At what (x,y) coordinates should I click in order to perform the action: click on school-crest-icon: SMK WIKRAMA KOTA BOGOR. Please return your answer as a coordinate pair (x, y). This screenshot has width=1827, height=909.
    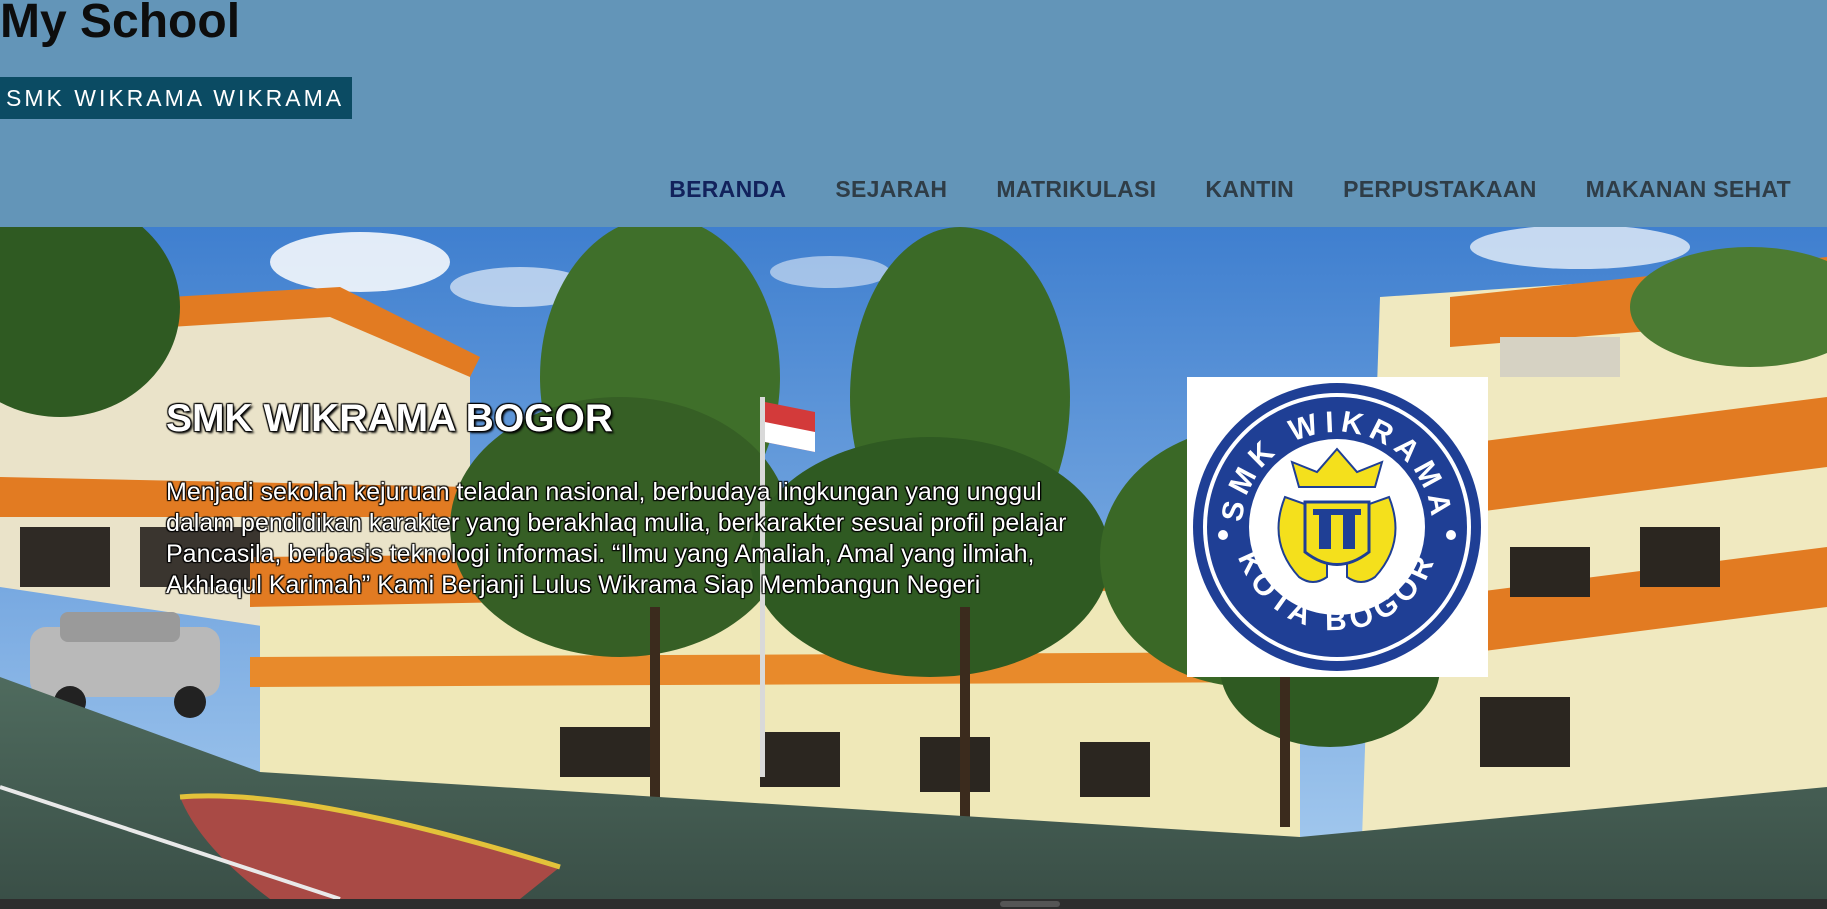
    Looking at the image, I should click on (1337, 527).